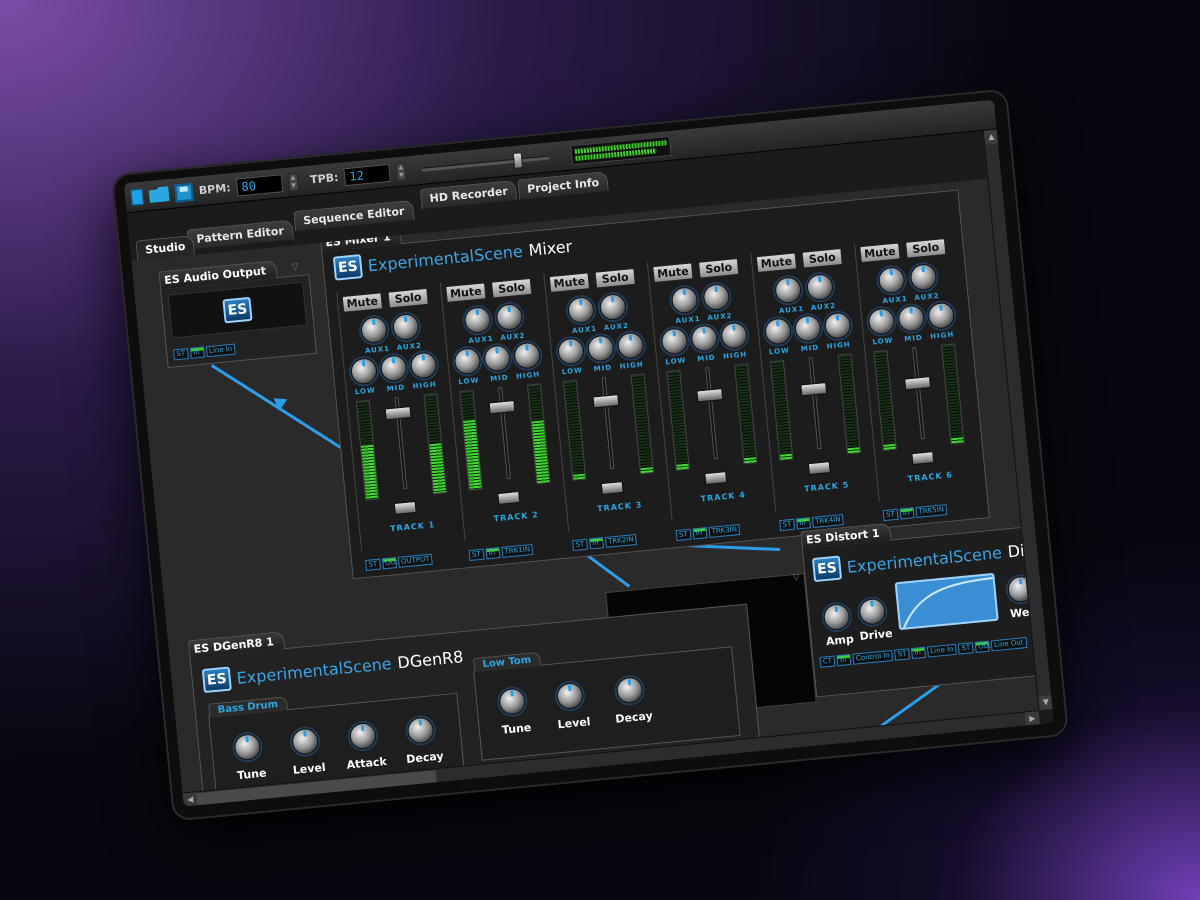 This screenshot has height=900, width=1200. Describe the element at coordinates (827, 661) in the screenshot. I see `port-ct: CT` at that location.